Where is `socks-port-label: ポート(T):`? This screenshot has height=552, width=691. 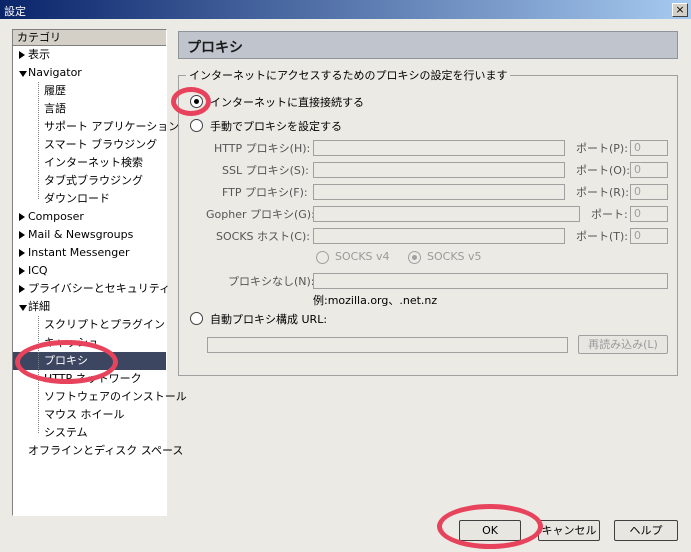
socks-port-label: ポート(T): is located at coordinates (602, 236).